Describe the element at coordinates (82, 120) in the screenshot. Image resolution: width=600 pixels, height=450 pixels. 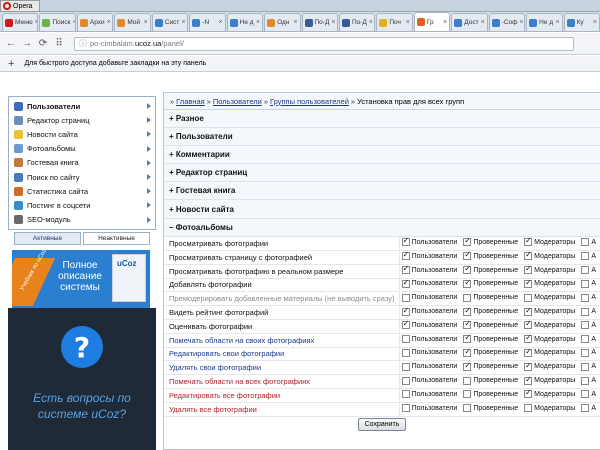
I see `sidebar-item: Редактор страниц` at that location.